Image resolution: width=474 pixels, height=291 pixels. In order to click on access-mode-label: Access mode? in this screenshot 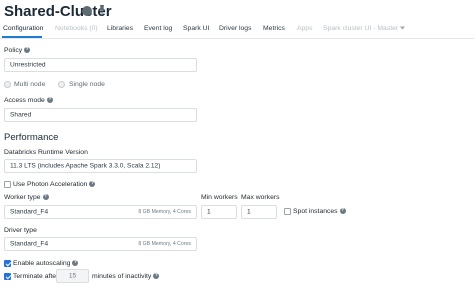, I will do `click(28, 100)`.